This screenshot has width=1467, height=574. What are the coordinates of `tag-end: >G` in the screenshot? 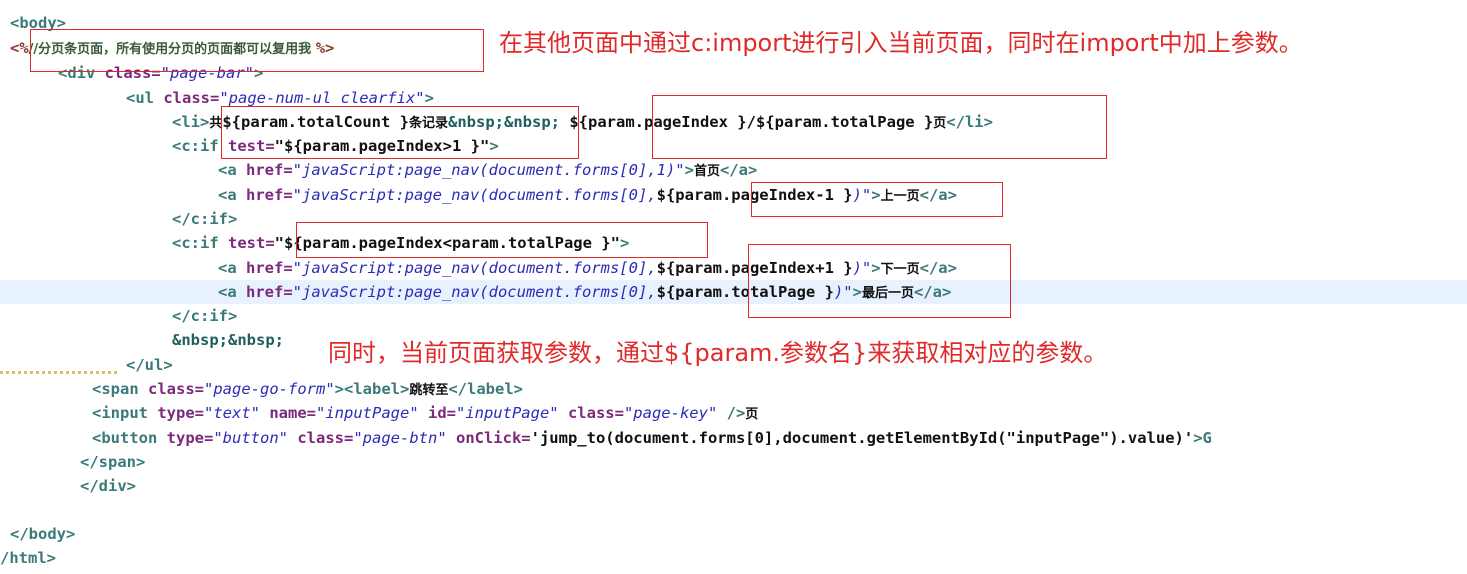 It's located at (1202, 438).